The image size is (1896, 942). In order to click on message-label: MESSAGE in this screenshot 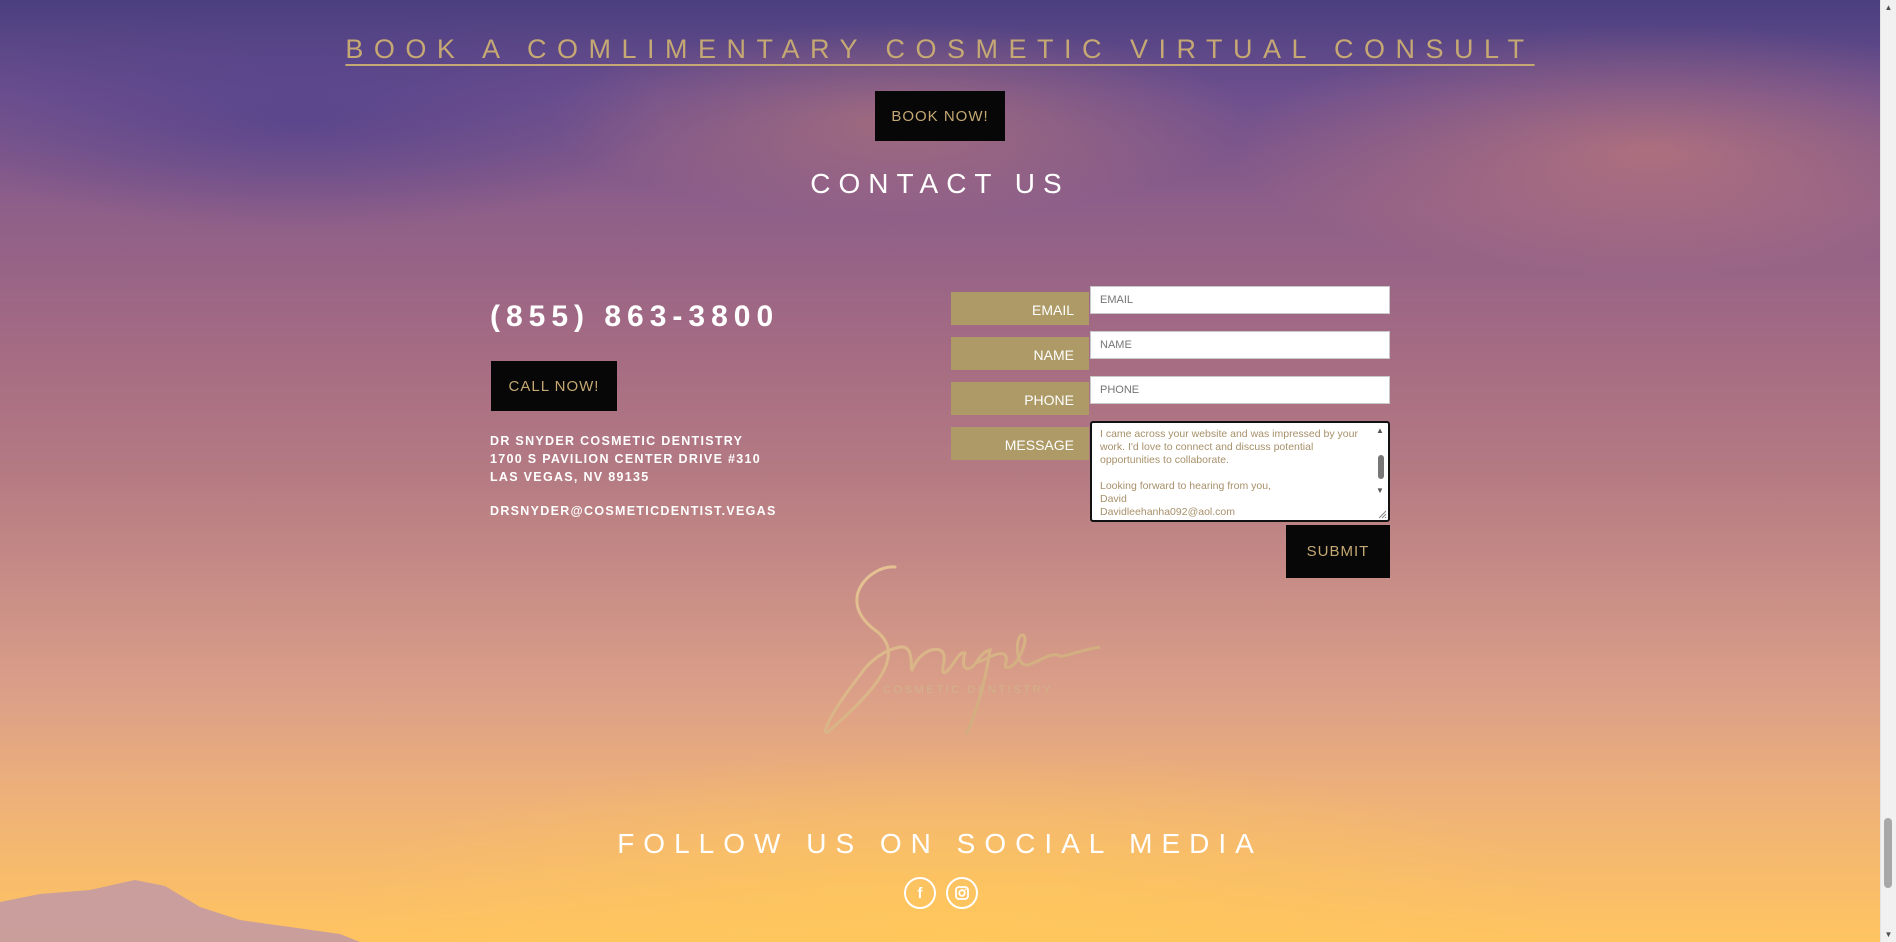, I will do `click(1020, 443)`.